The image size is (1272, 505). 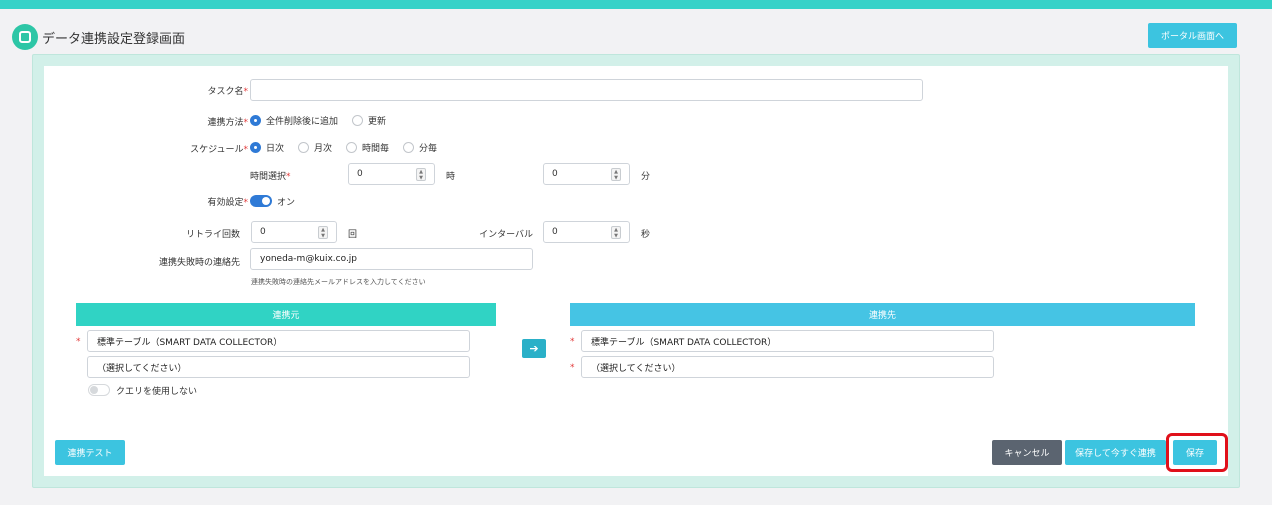 What do you see at coordinates (586, 174) in the screenshot?
I see `minute-stepper: 0 ▲ ▼` at bounding box center [586, 174].